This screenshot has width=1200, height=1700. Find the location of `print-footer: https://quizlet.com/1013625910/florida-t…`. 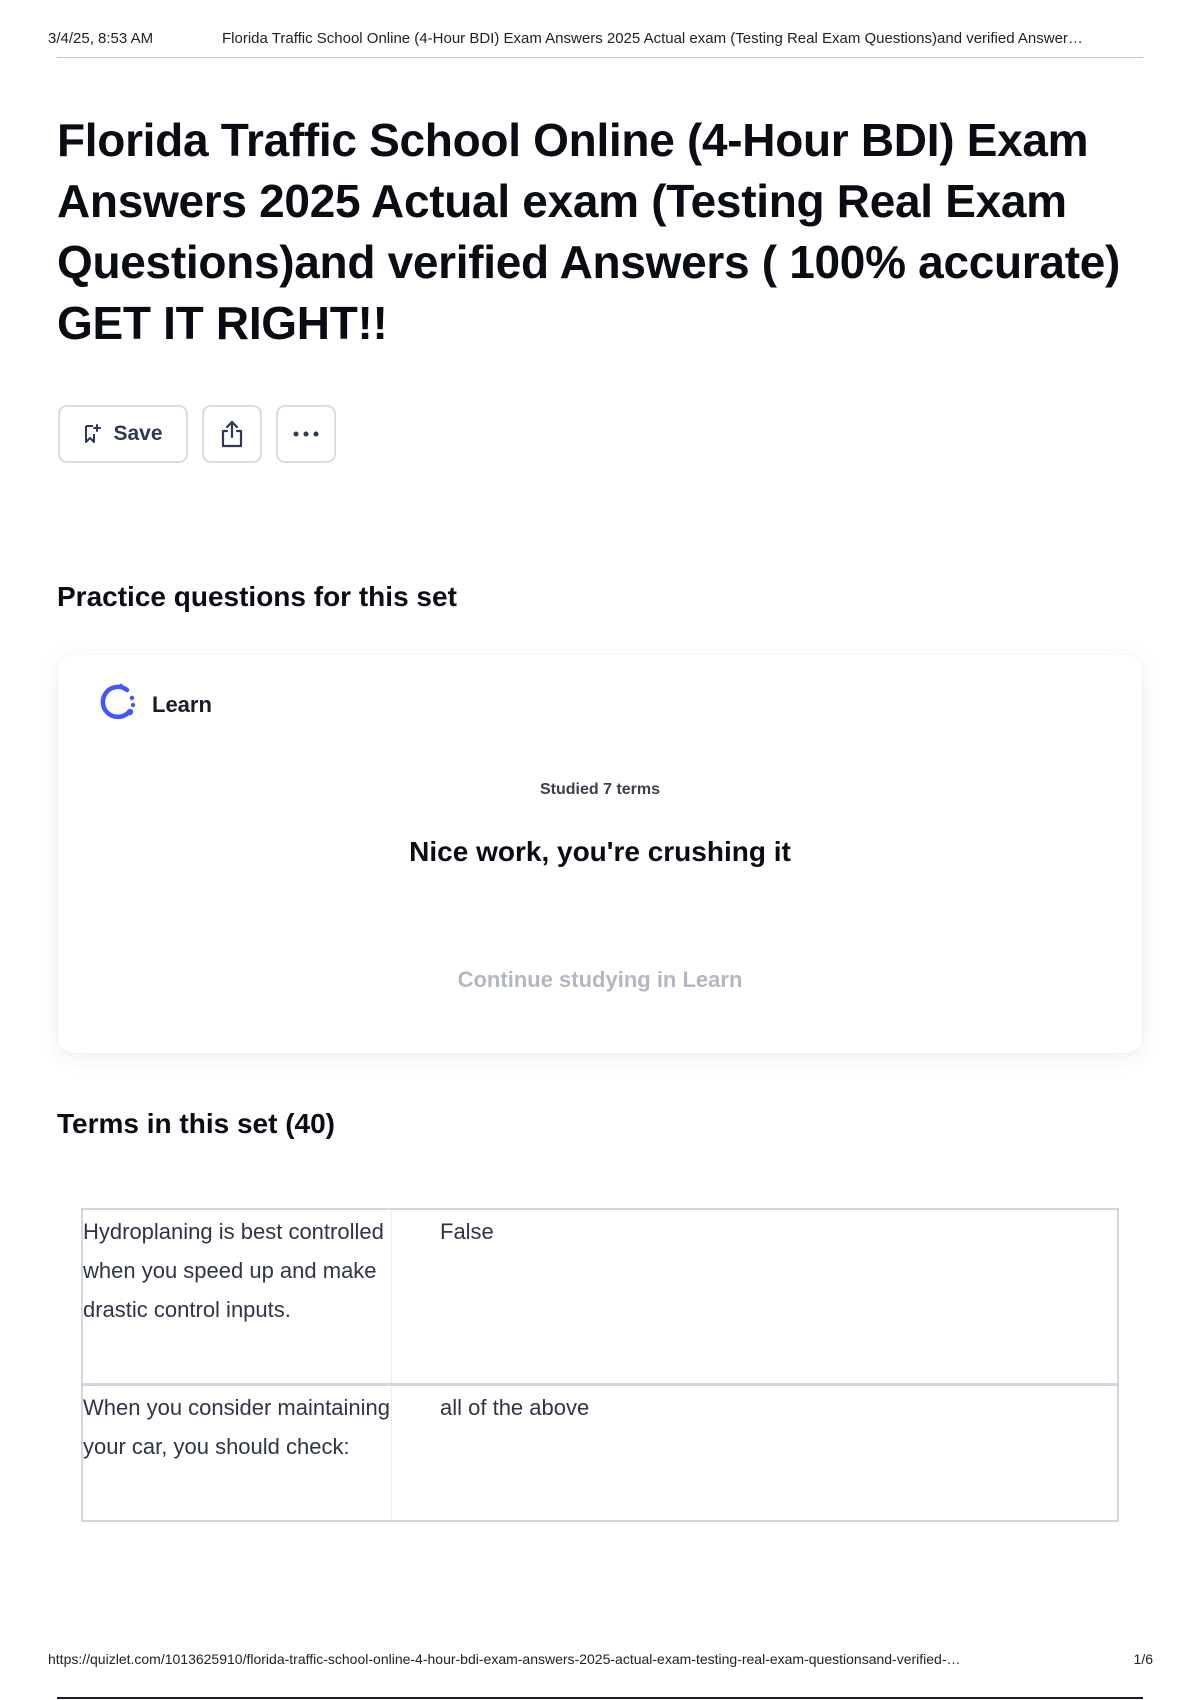

print-footer: https://quizlet.com/1013625910/florida-t… is located at coordinates (600, 1659).